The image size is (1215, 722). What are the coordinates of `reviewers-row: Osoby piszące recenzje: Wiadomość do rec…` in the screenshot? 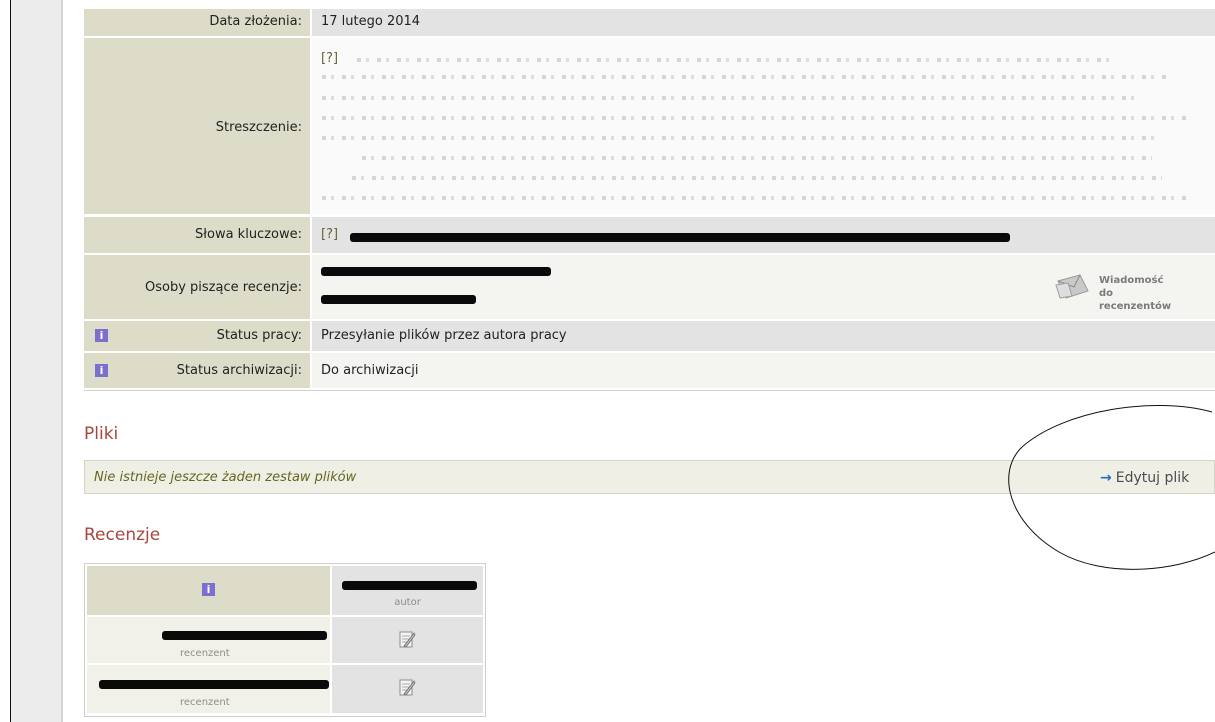 It's located at (649, 287).